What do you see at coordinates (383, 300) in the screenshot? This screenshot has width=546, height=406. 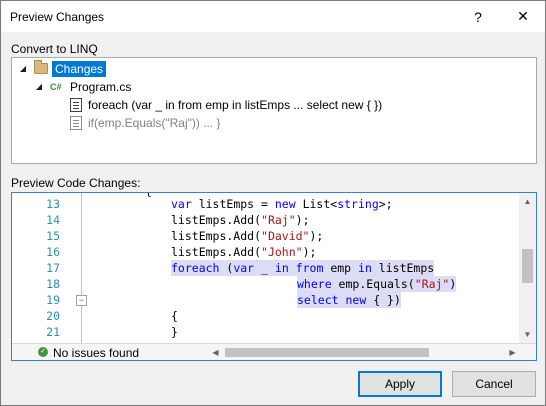 I see `code-token: { })` at bounding box center [383, 300].